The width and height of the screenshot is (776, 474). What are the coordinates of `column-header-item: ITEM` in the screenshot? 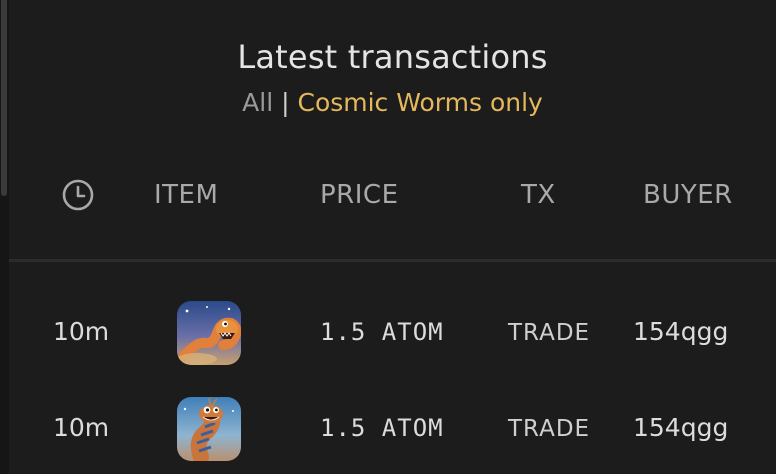 It's located at (186, 195).